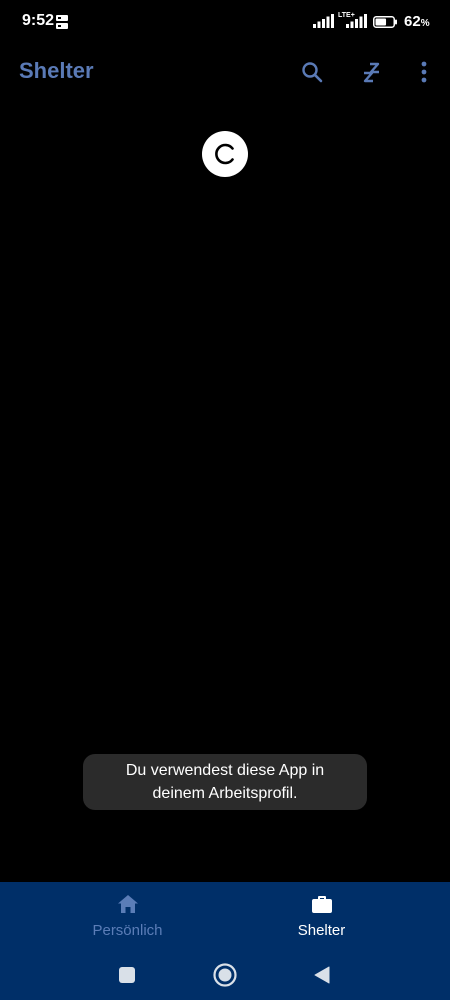 The height and width of the screenshot is (1000, 450). I want to click on briefcase-icon, so click(321, 904).